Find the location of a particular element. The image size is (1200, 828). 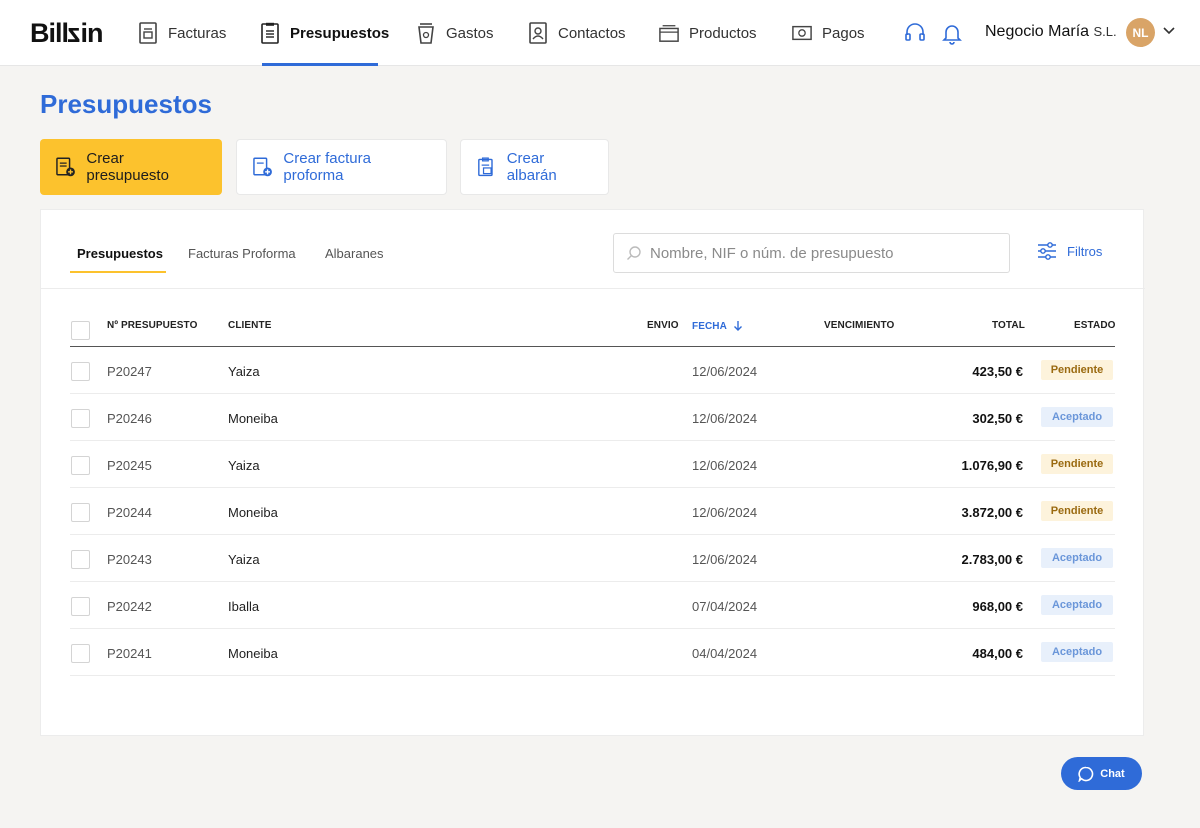

budget-date: 07/04/2024 is located at coordinates (725, 606).